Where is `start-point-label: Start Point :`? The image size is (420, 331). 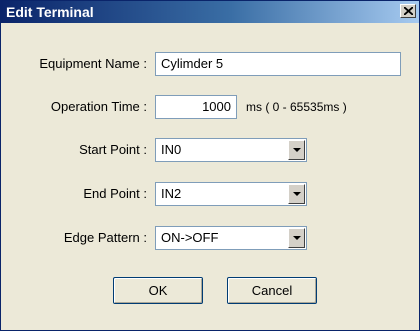 start-point-label: Start Point : is located at coordinates (113, 149).